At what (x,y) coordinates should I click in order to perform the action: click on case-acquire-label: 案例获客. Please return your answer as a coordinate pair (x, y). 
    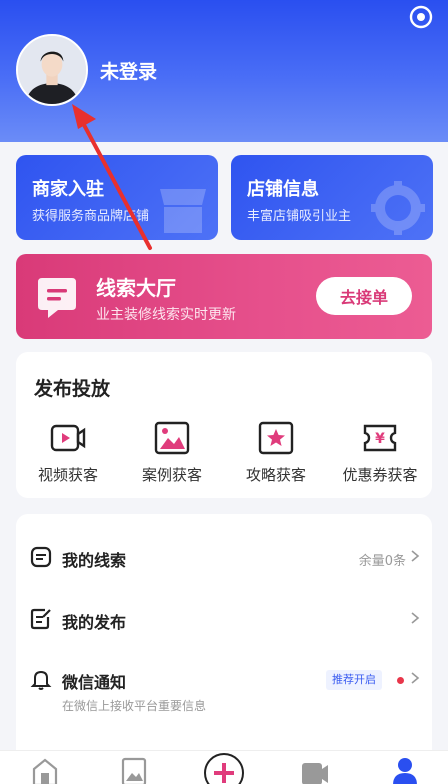
    Looking at the image, I should click on (171, 475).